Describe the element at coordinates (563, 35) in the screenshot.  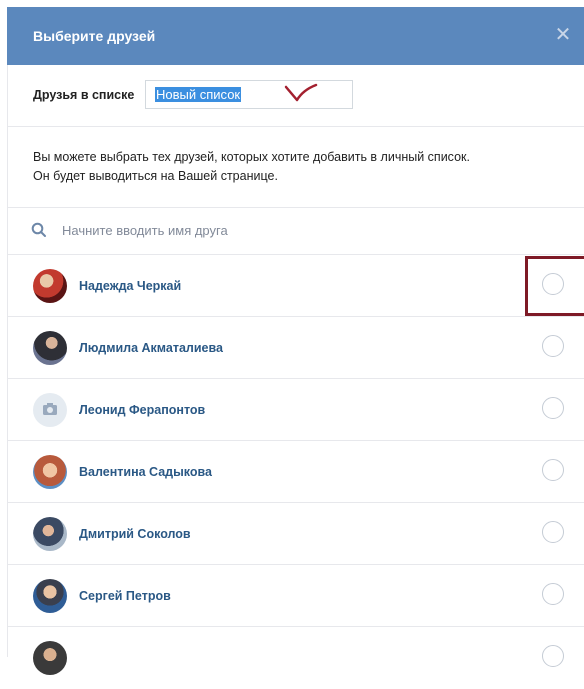
I see `close-icon: ✕` at that location.